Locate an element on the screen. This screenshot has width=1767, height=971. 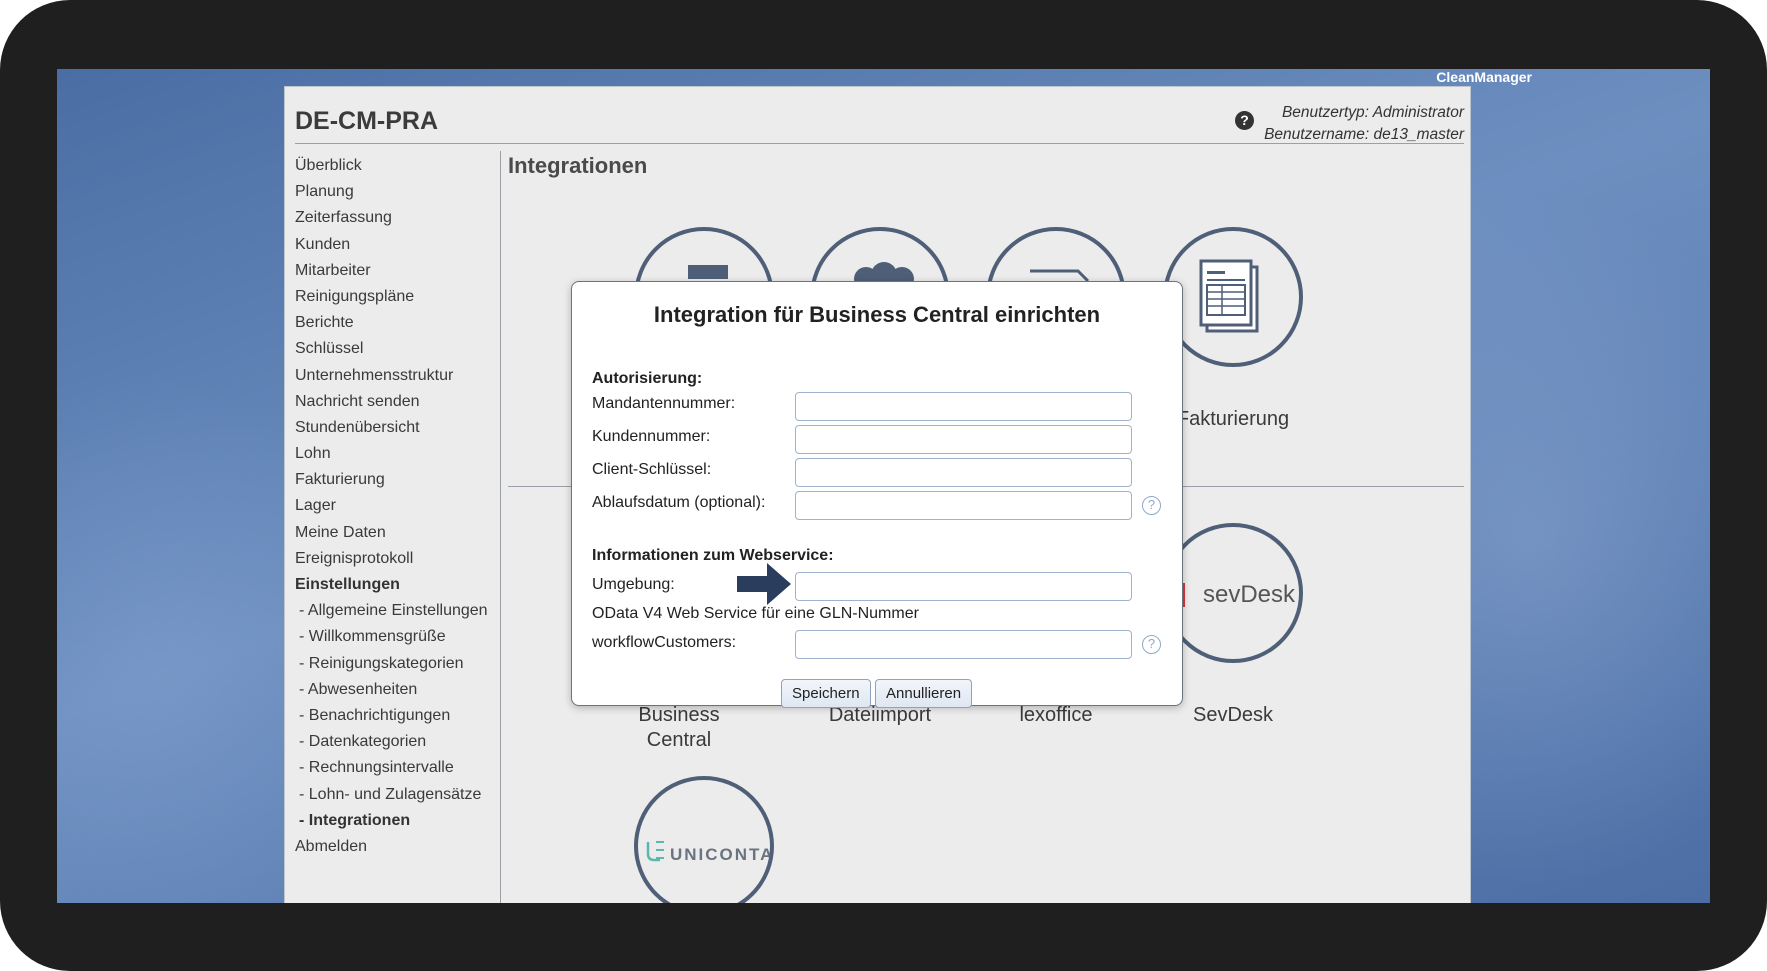
sidebar-item-allgemeine-einstellungen: - Allgemeine Einstellungen is located at coordinates (400, 613).